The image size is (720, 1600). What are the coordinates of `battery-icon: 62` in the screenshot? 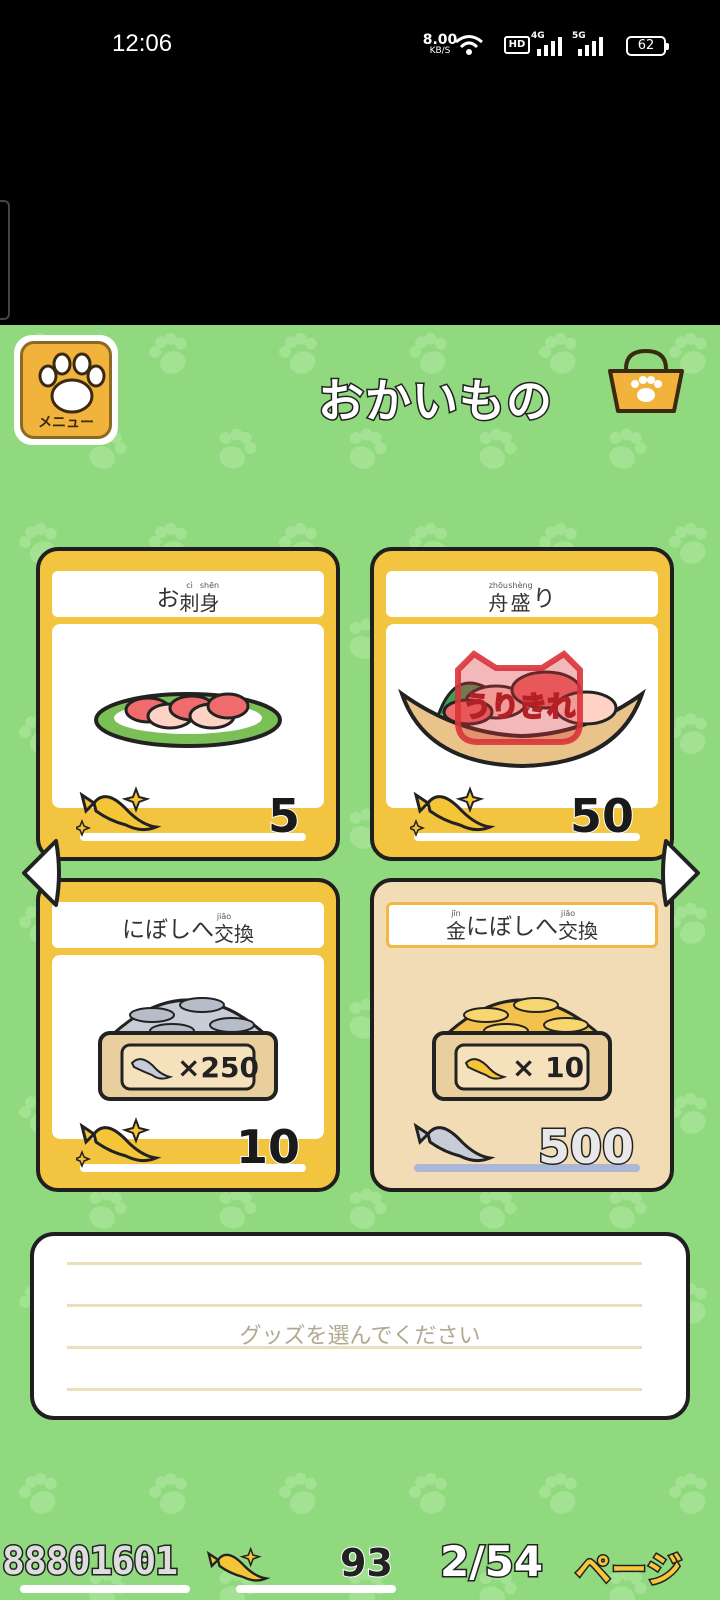 It's located at (647, 46).